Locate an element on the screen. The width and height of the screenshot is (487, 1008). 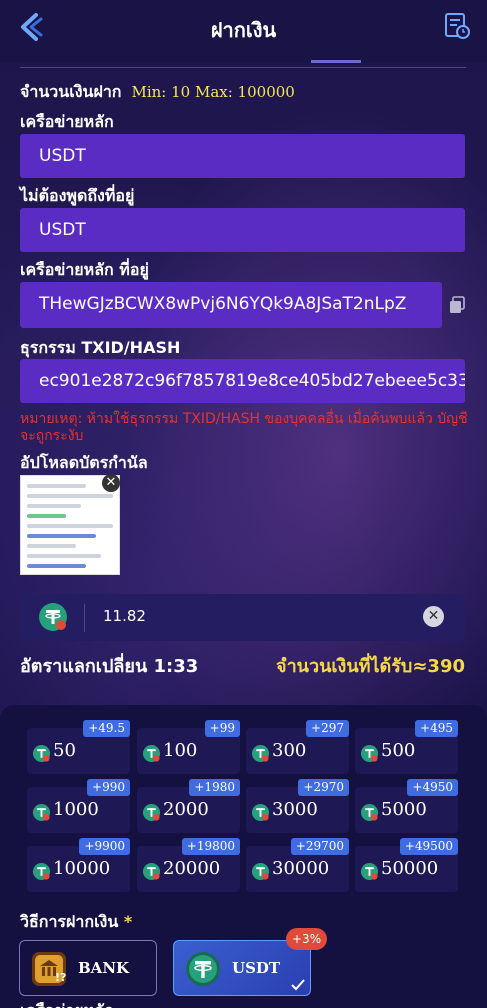
tab-indicator is located at coordinates (336, 61).